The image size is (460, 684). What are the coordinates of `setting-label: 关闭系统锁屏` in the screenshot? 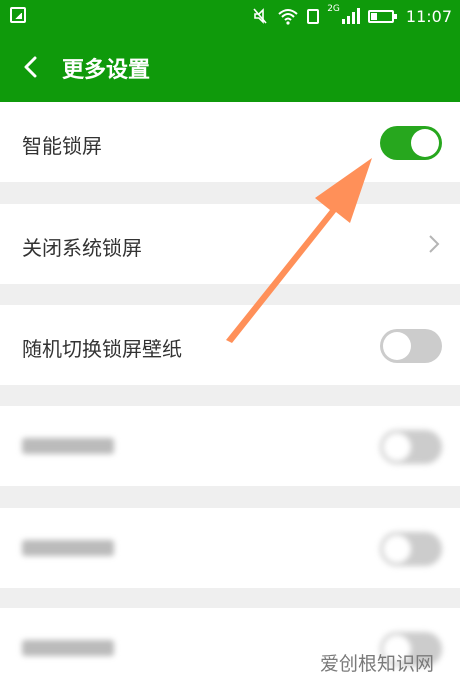 It's located at (82, 248).